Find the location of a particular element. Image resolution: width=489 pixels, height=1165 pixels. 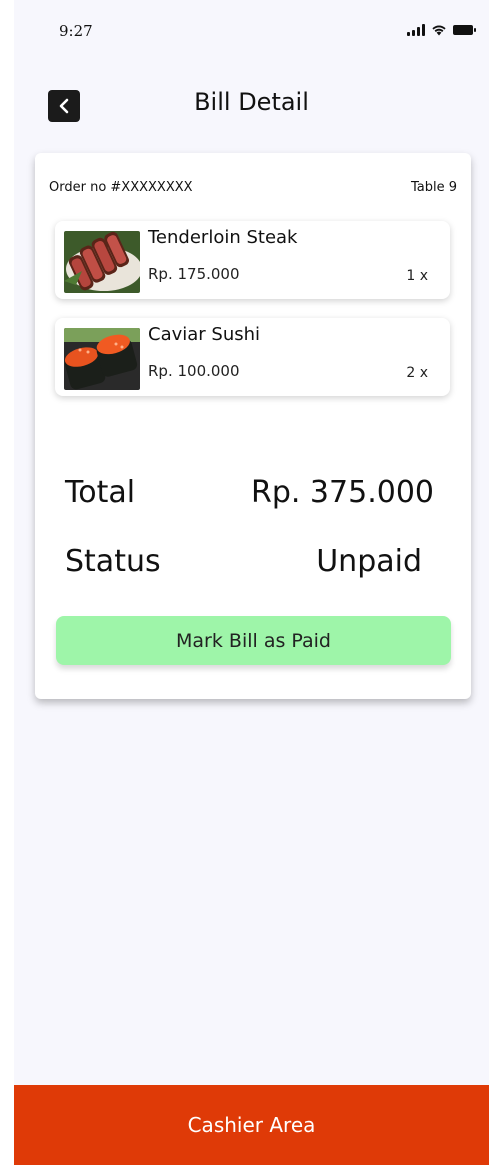

order-number: Order no #XXXXXXXX is located at coordinates (121, 187).